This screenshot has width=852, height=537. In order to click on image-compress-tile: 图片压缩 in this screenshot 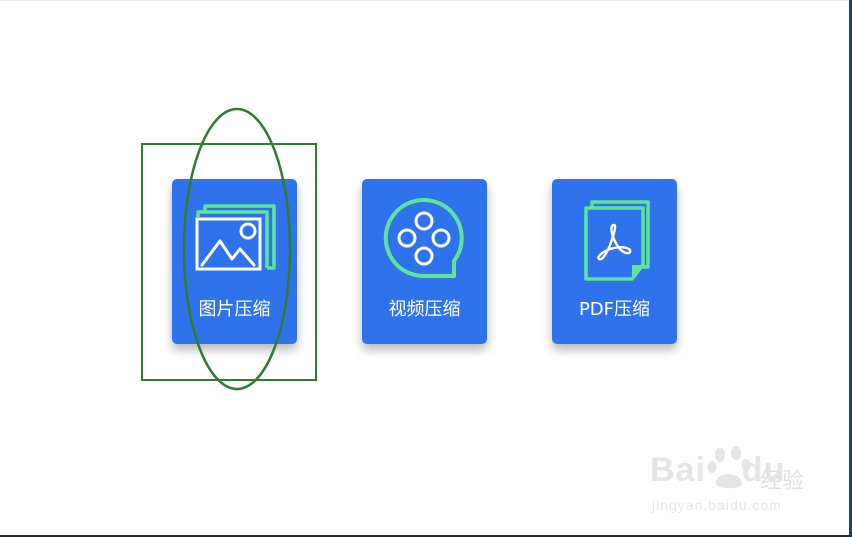, I will do `click(234, 261)`.